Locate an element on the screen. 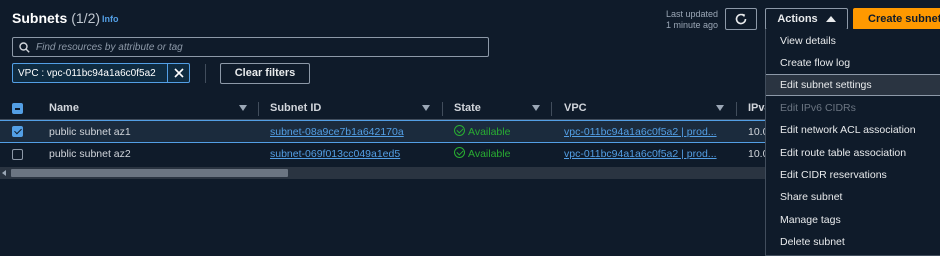 Image resolution: width=940 pixels, height=256 pixels. caret-up-icon is located at coordinates (830, 19).